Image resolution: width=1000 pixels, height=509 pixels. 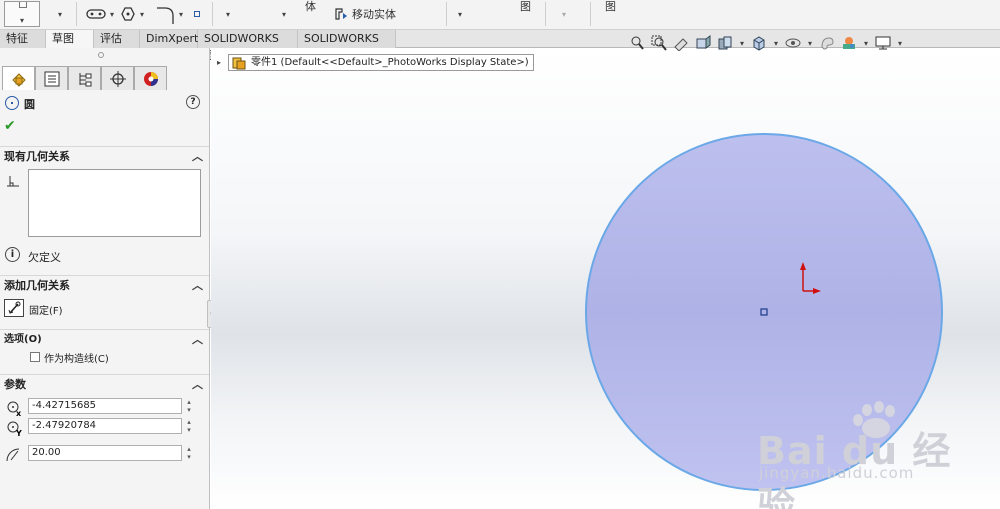 What do you see at coordinates (60, 14) in the screenshot?
I see `dropdown-arrow-icon: ▾` at bounding box center [60, 14].